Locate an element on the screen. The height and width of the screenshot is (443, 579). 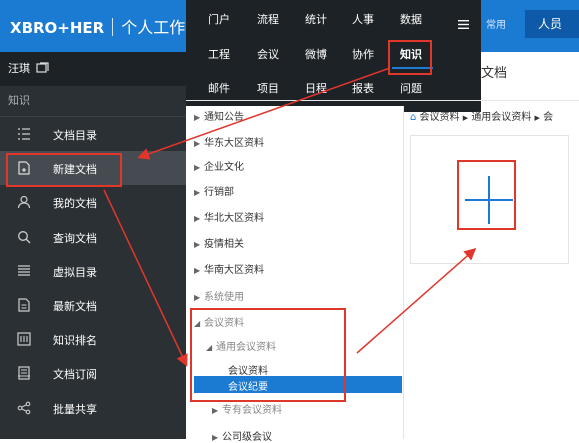
tree-node: ▶ 系统使用 is located at coordinates (219, 295).